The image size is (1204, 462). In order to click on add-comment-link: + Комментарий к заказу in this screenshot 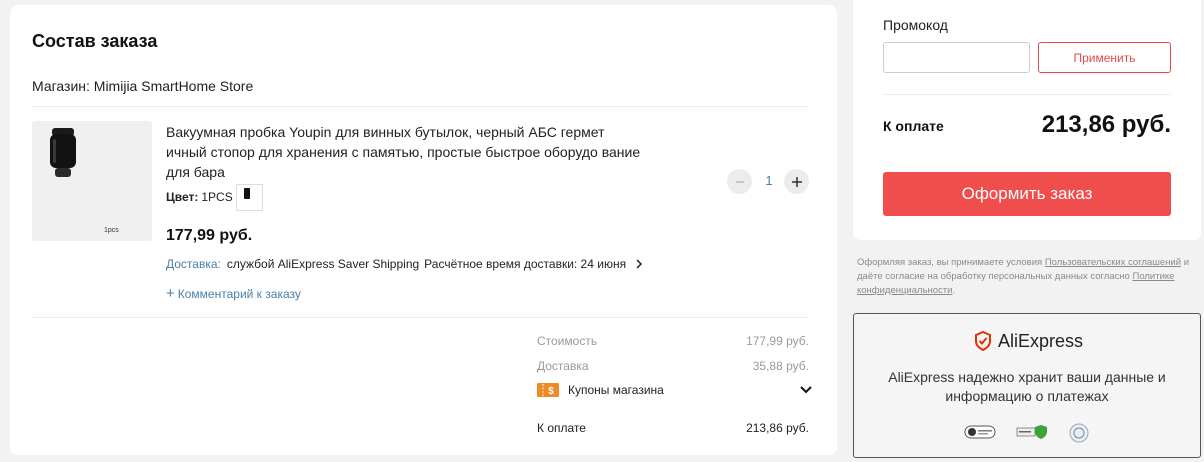, I will do `click(233, 293)`.